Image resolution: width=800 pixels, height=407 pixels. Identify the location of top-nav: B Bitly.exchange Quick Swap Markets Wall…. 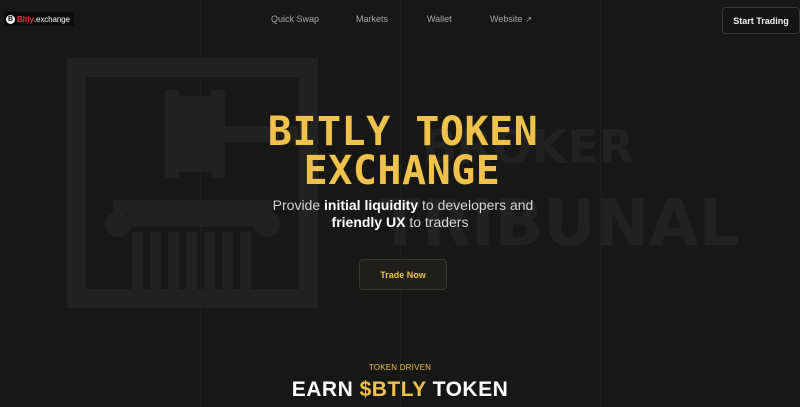
(400, 20).